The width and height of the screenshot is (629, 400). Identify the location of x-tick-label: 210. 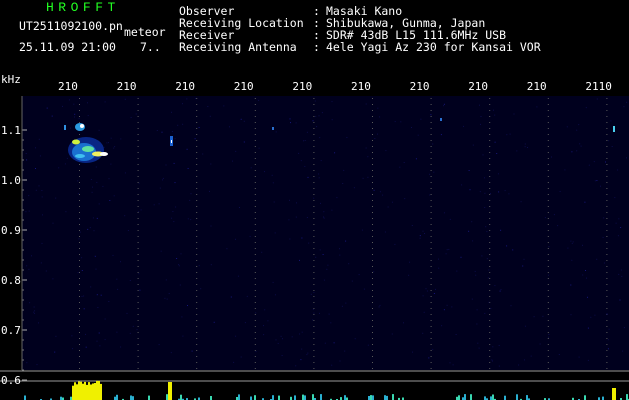
(68, 86).